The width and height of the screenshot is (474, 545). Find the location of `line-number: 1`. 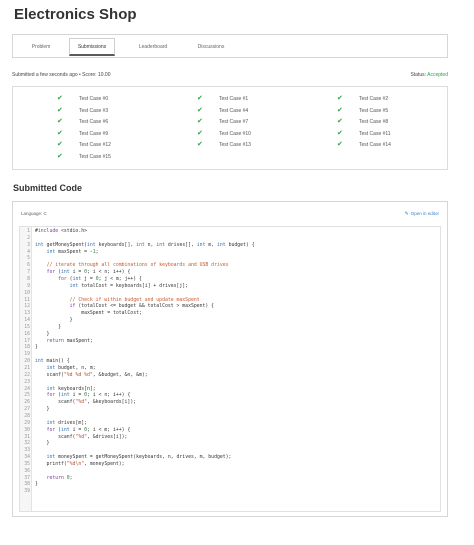

line-number: 1 is located at coordinates (28, 231).